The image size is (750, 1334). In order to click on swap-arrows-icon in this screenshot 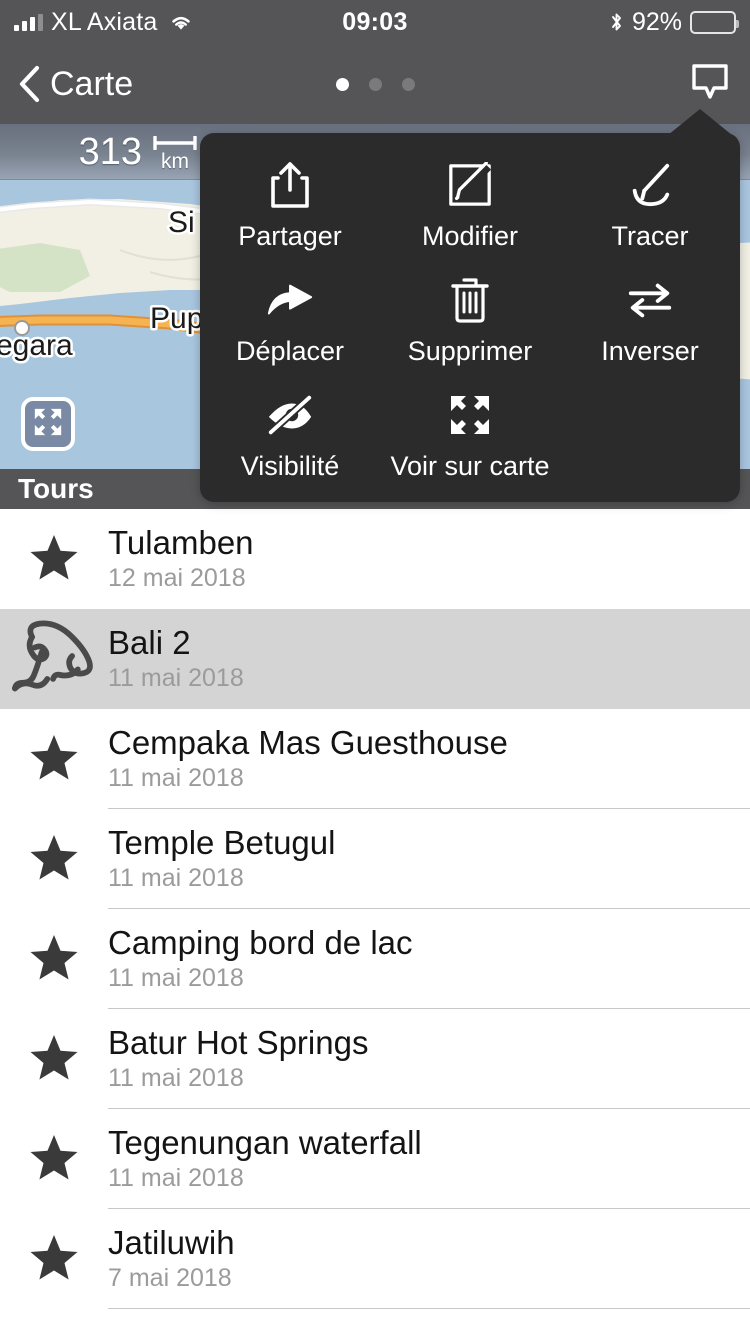, I will do `click(650, 300)`.